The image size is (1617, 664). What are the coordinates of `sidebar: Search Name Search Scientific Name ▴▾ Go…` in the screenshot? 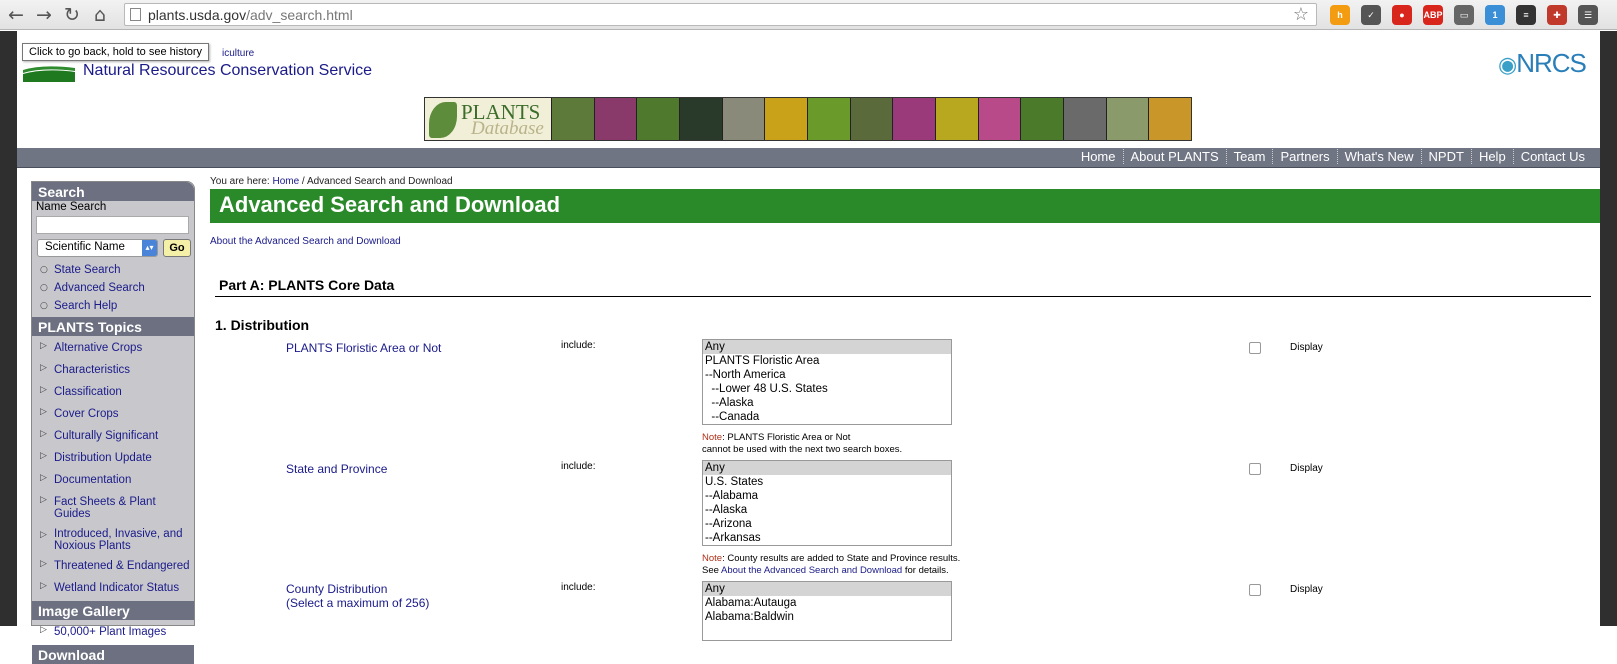 It's located at (113, 422).